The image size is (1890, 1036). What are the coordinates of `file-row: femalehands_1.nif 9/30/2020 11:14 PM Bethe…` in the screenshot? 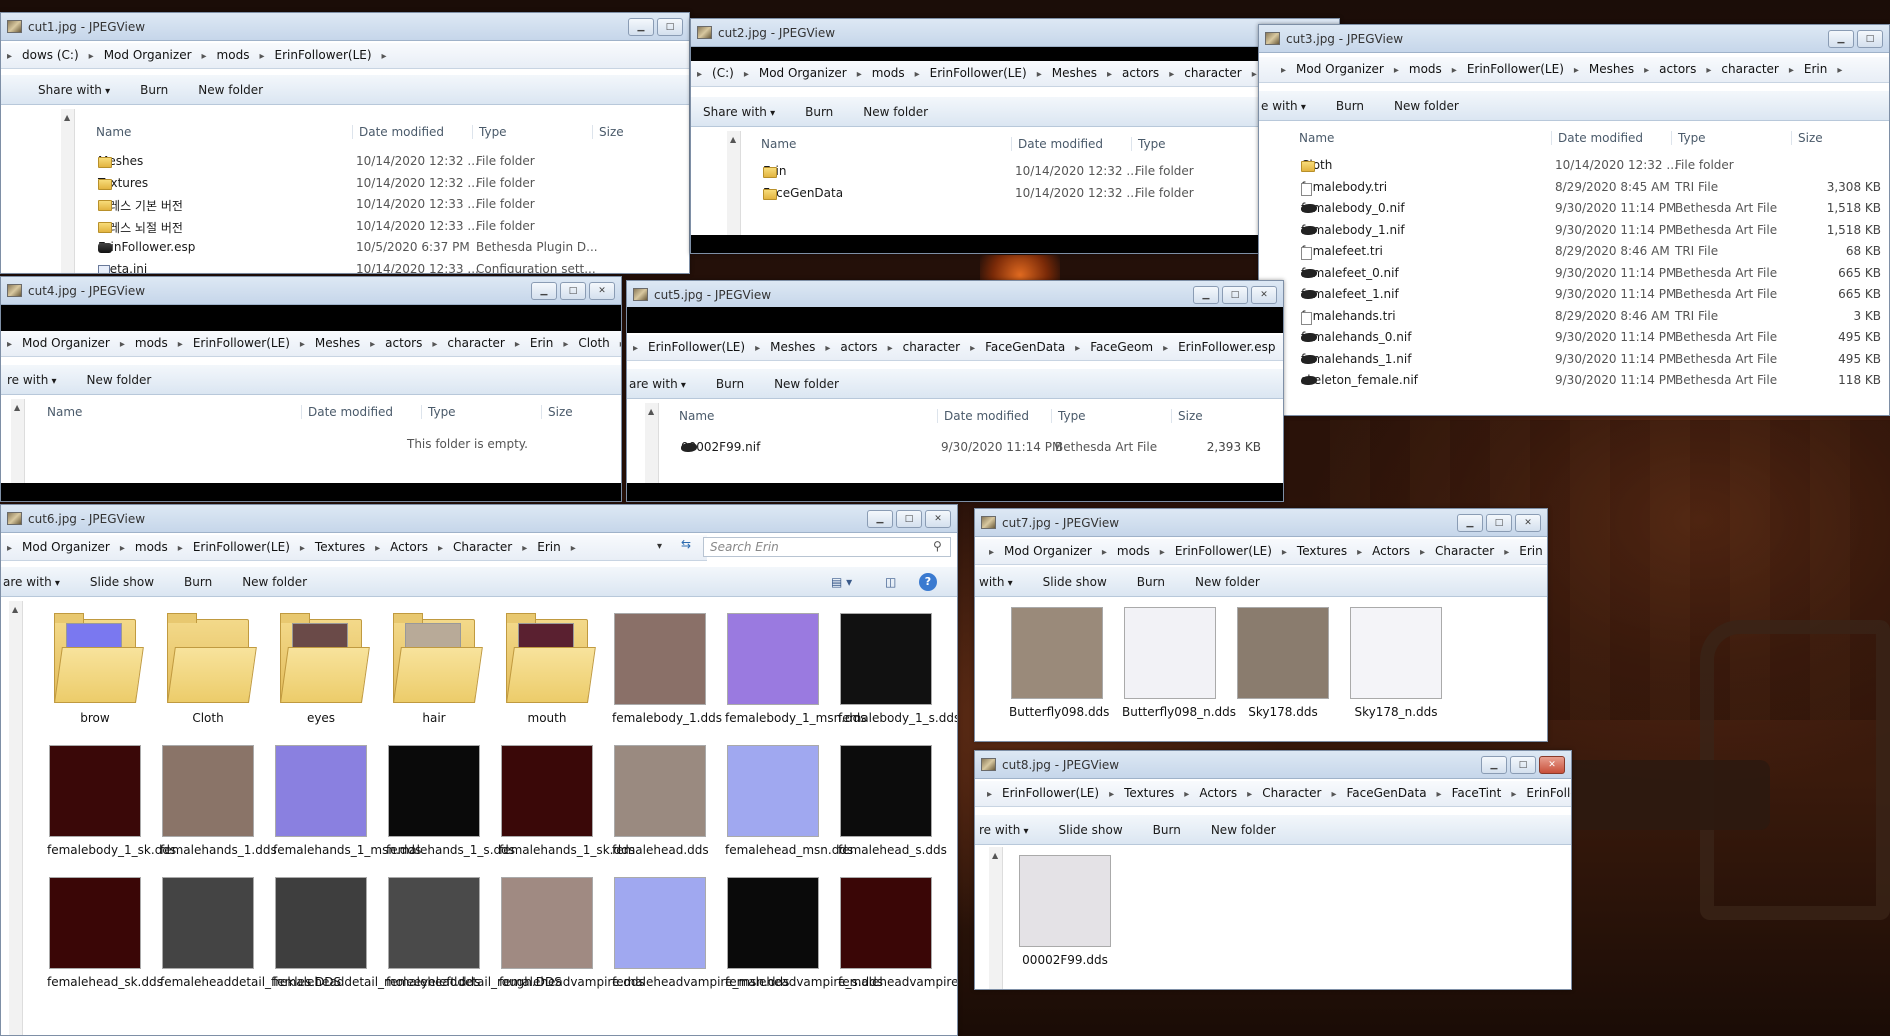 It's located at (1595, 359).